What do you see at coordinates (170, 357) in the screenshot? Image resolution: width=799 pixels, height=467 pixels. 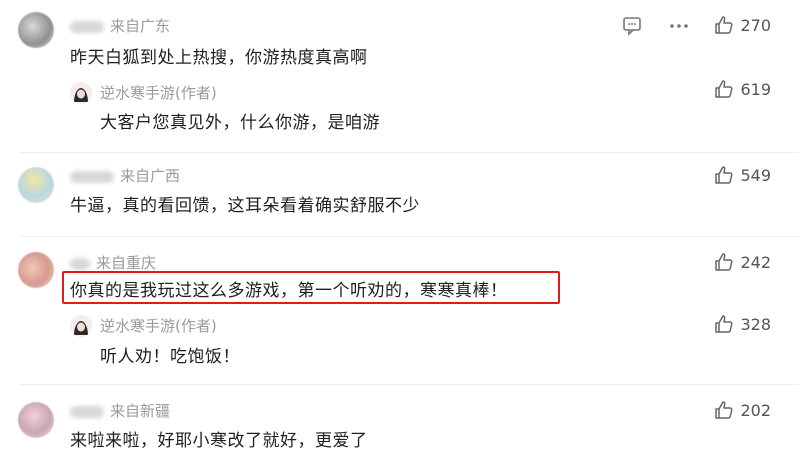 I see `reply-text: 听人劝！吃饱饭！` at bounding box center [170, 357].